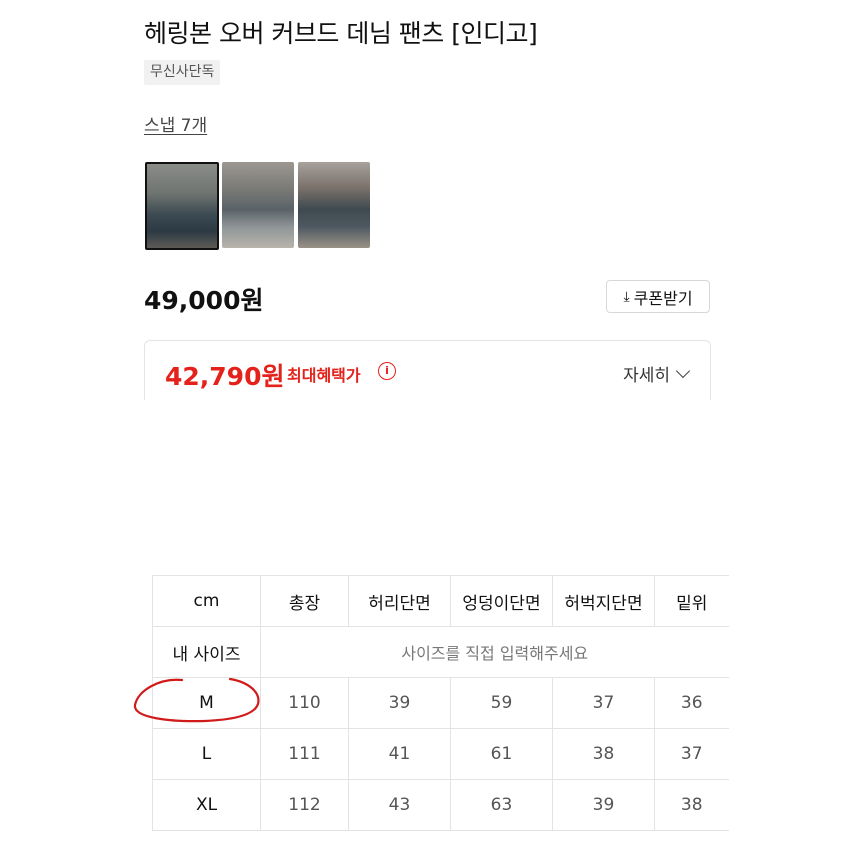  I want to click on table-row: XL 112 43 63 39 38, so click(440, 805).